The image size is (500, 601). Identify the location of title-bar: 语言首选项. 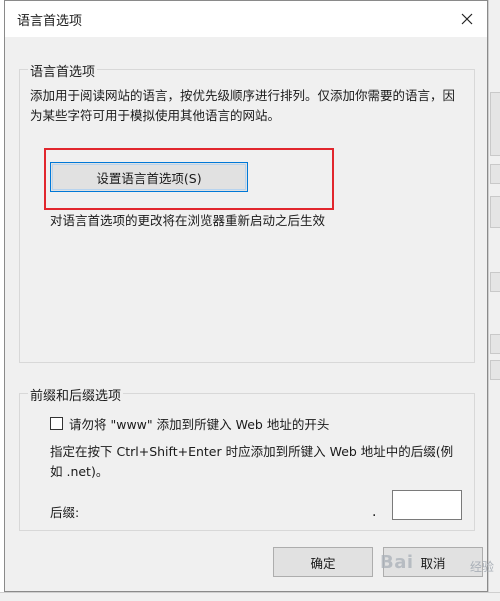
(246, 19).